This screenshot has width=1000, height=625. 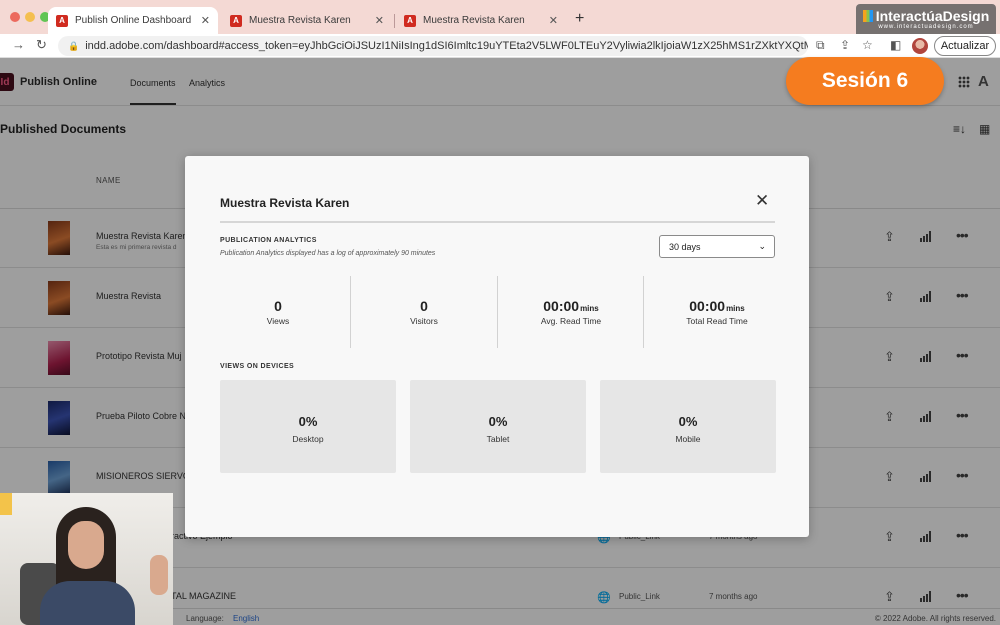 I want to click on profile-avatar, so click(x=920, y=46).